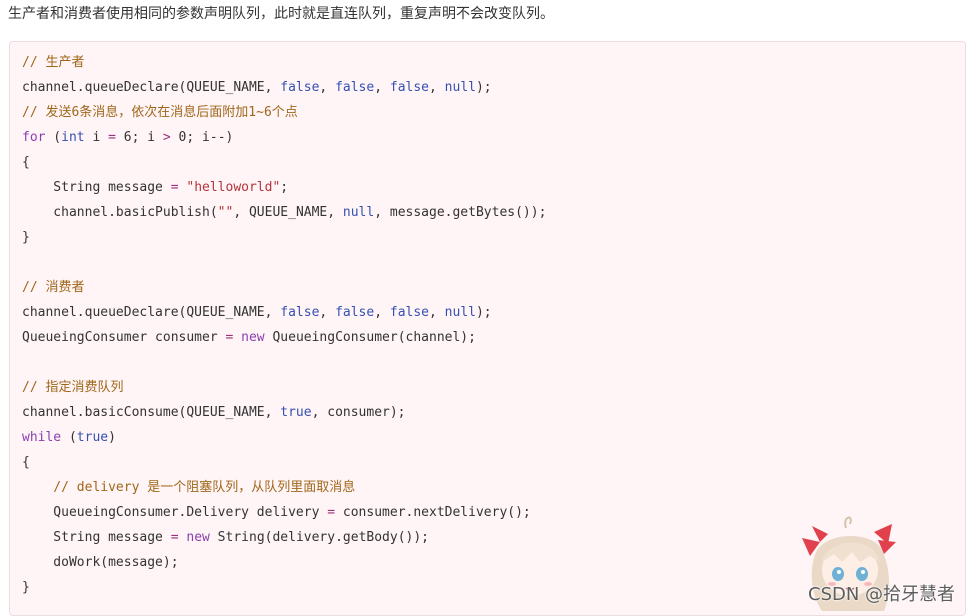 The height and width of the screenshot is (616, 977). I want to click on code-token-plain: channel.basicConsume(QUEUE_NAME,, so click(151, 412).